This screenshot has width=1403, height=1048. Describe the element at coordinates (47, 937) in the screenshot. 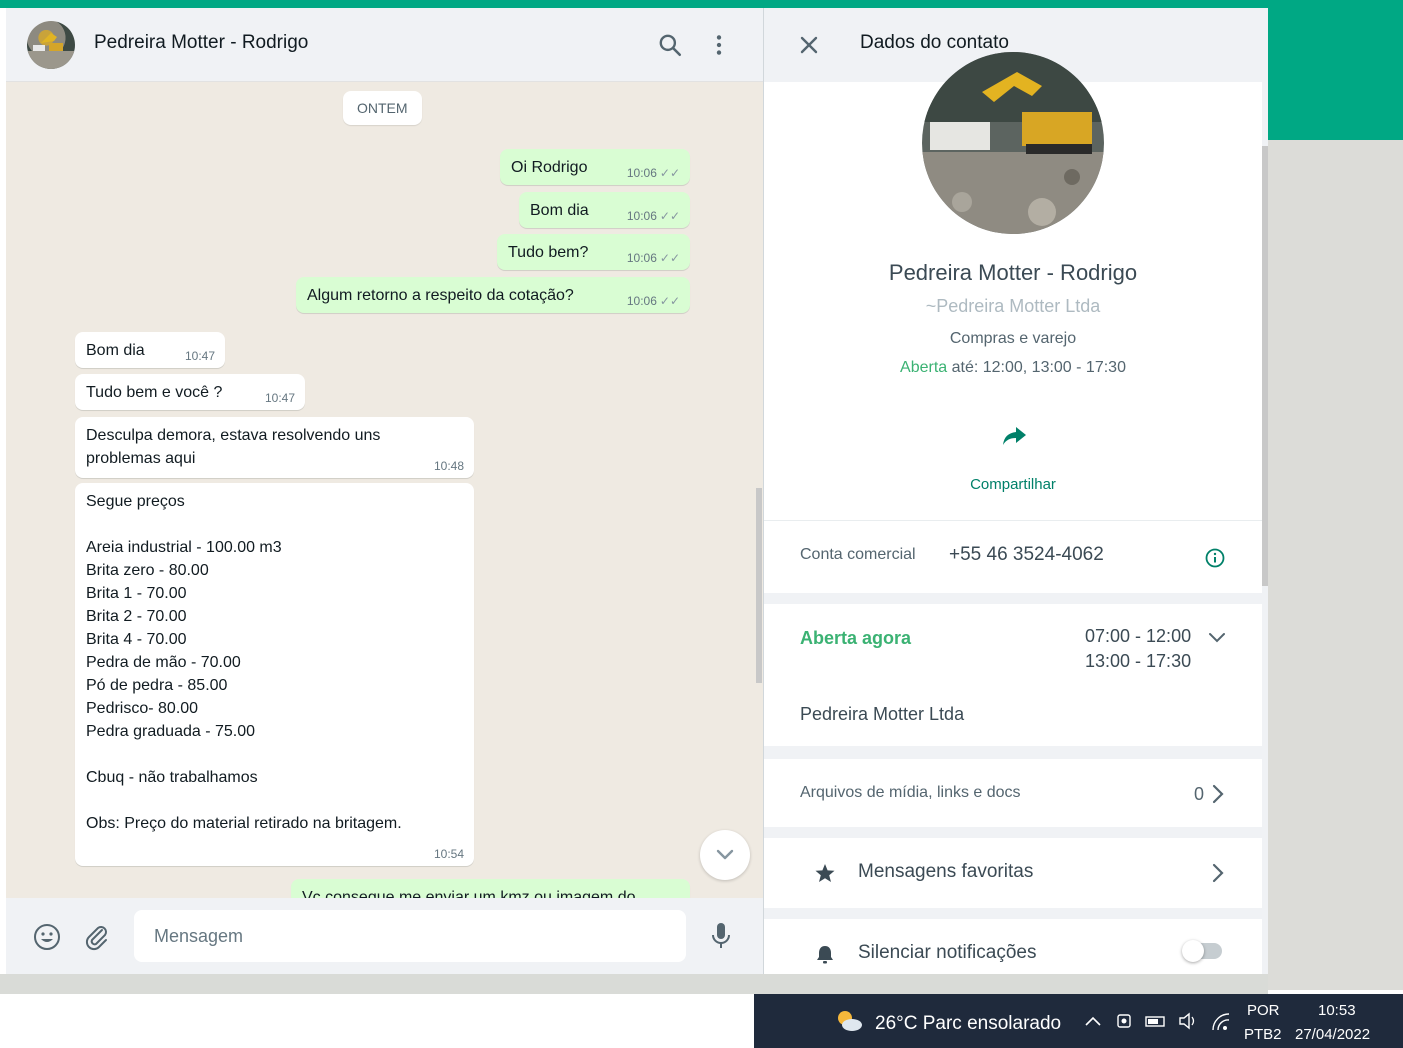

I see `emoji-icon` at that location.